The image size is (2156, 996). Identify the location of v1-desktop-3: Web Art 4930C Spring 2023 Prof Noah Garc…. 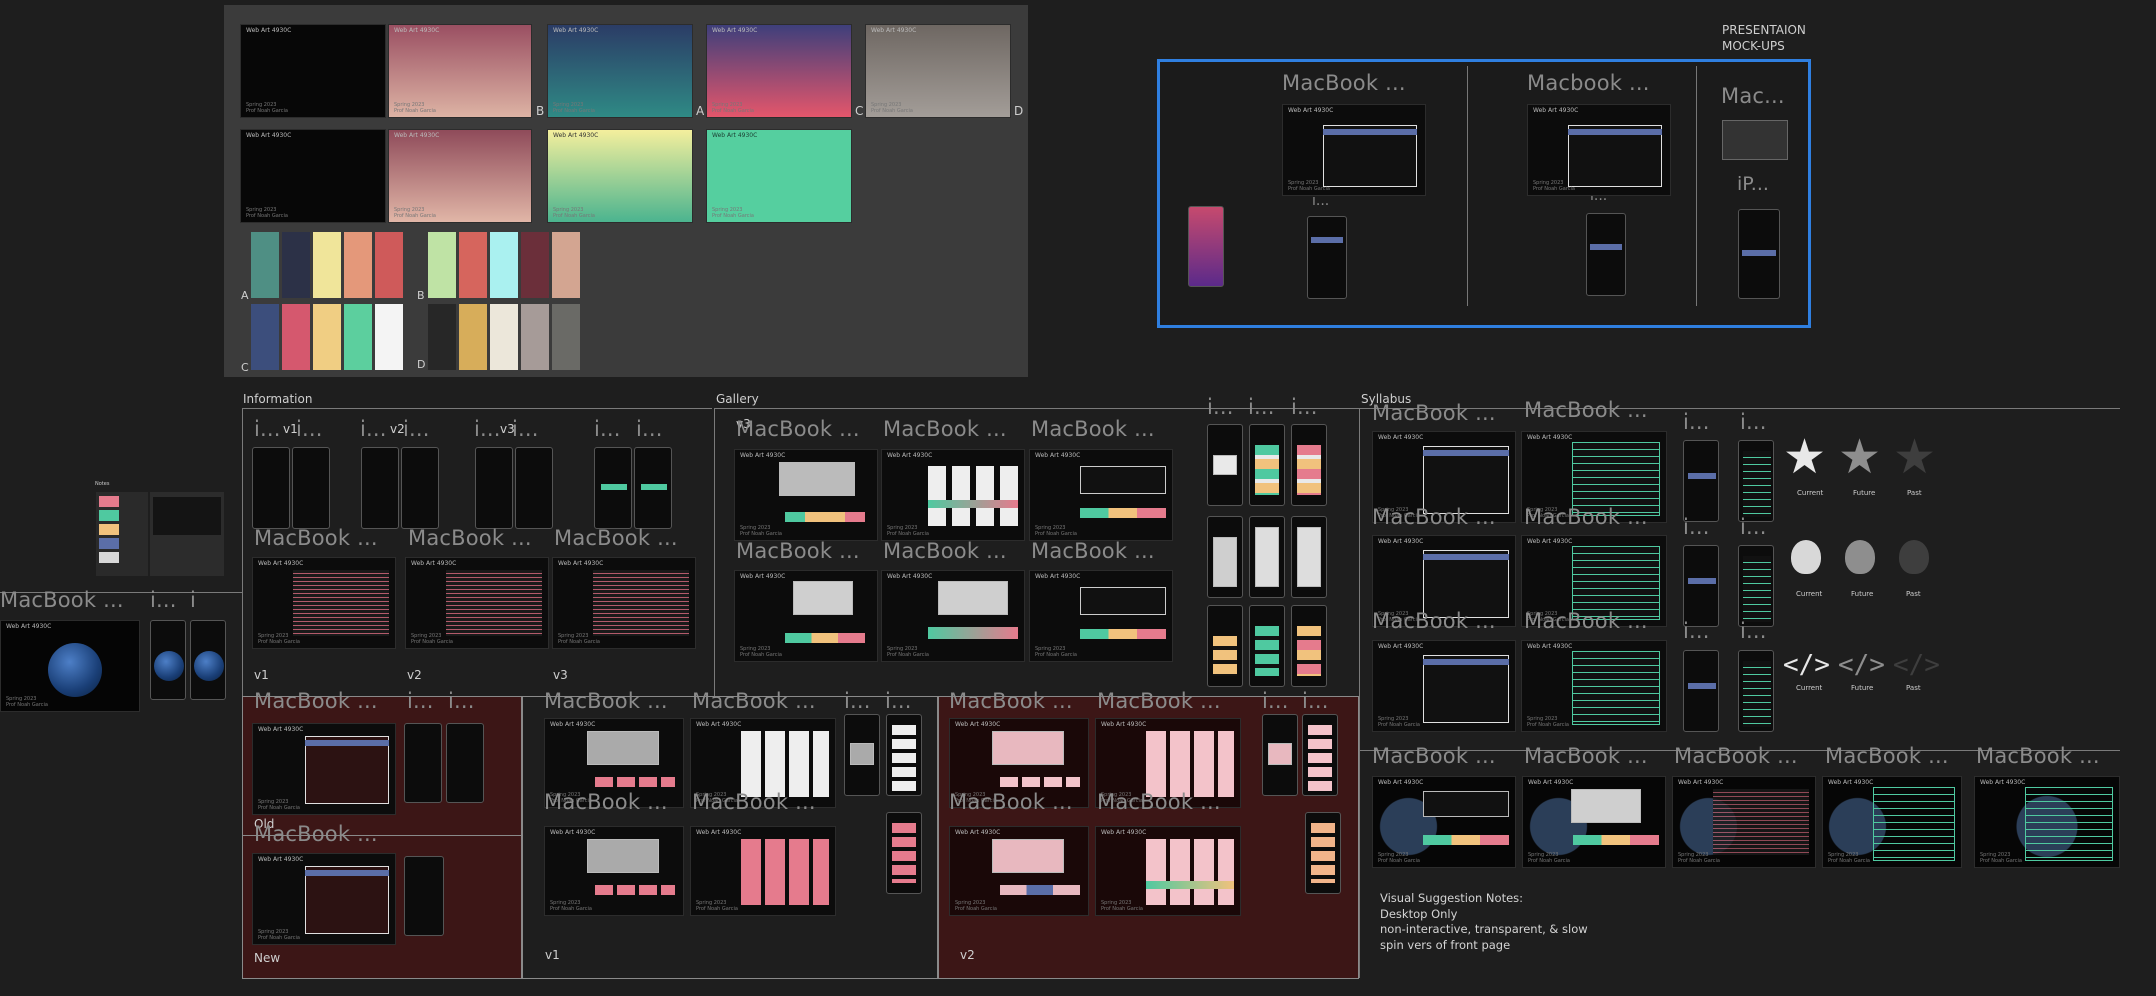
(614, 871).